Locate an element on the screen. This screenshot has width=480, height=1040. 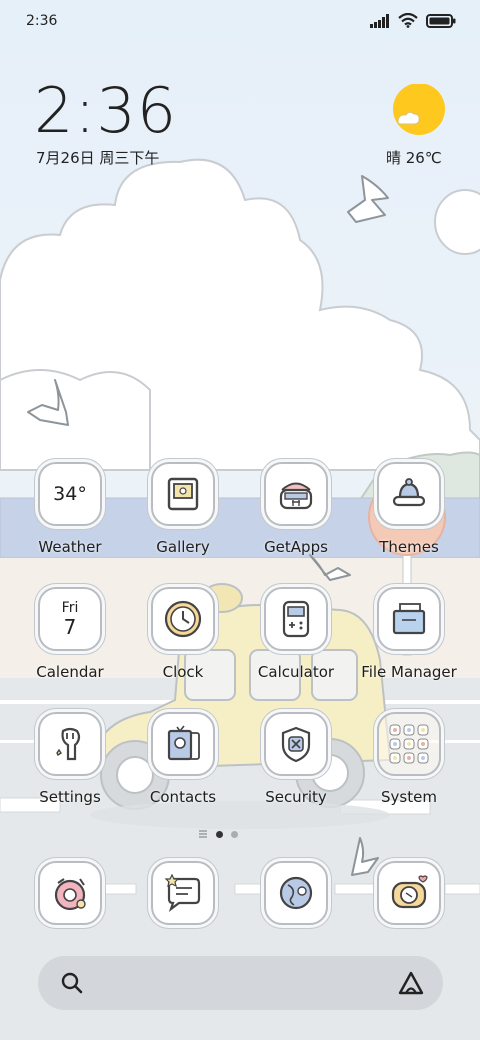
dock-phone is located at coordinates (70, 893).